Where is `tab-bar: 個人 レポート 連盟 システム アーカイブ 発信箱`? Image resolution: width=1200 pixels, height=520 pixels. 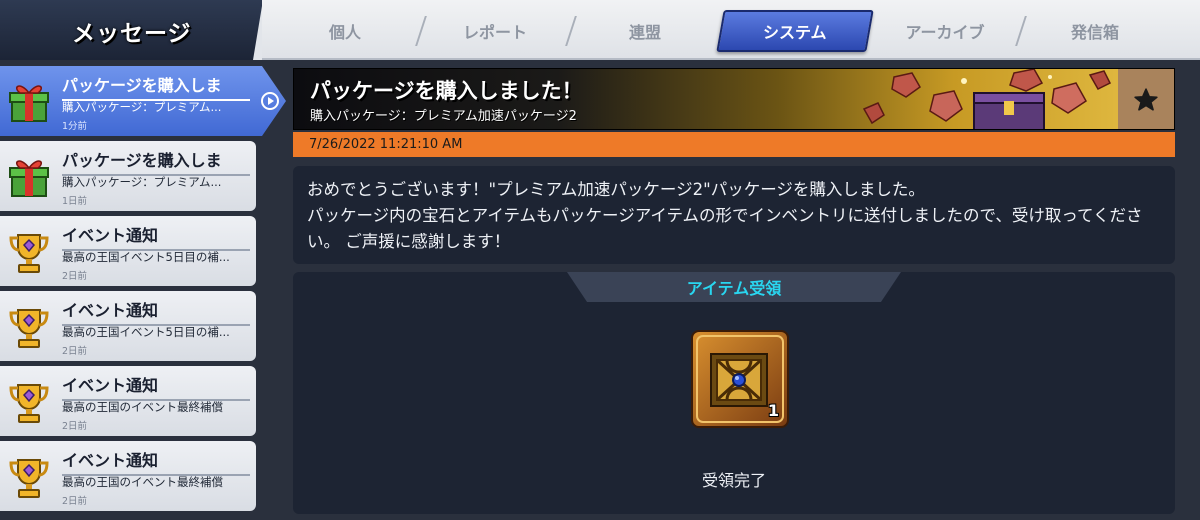 tab-bar: 個人 レポート 連盟 システム アーカイブ 発信箱 is located at coordinates (731, 30).